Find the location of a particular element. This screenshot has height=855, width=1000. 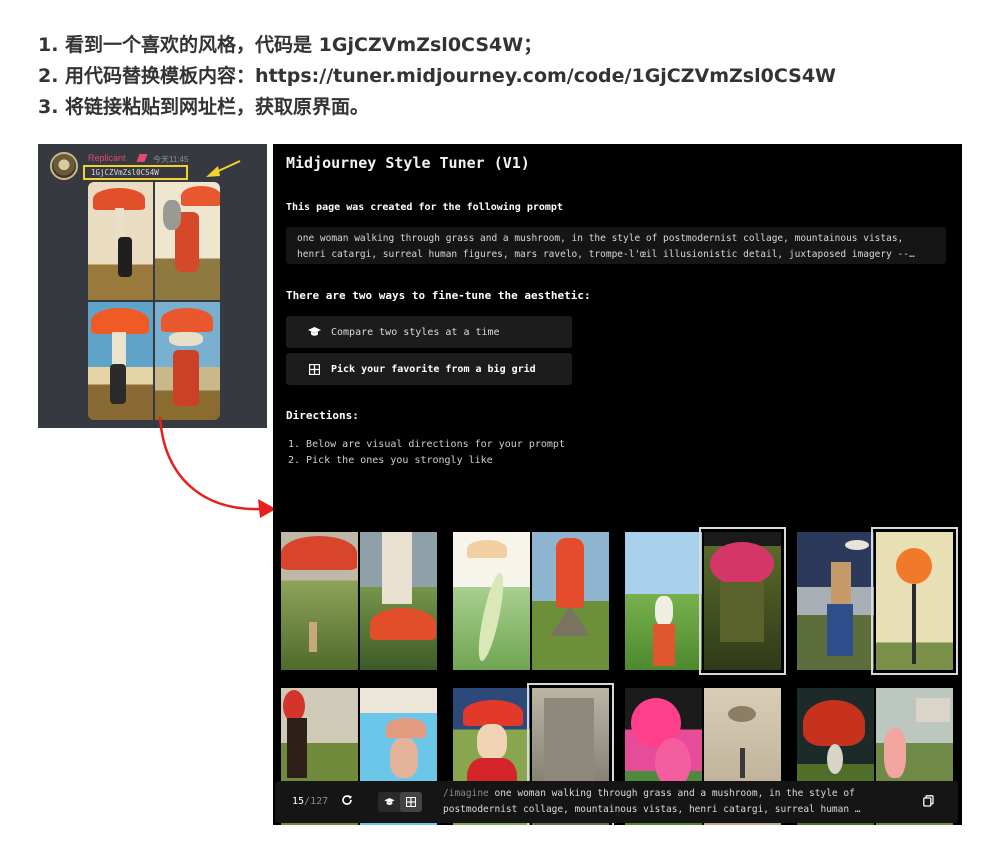

discord-message: Replicant 今天11:45 1GjCZVmZsl0CS4W is located at coordinates (152, 286).